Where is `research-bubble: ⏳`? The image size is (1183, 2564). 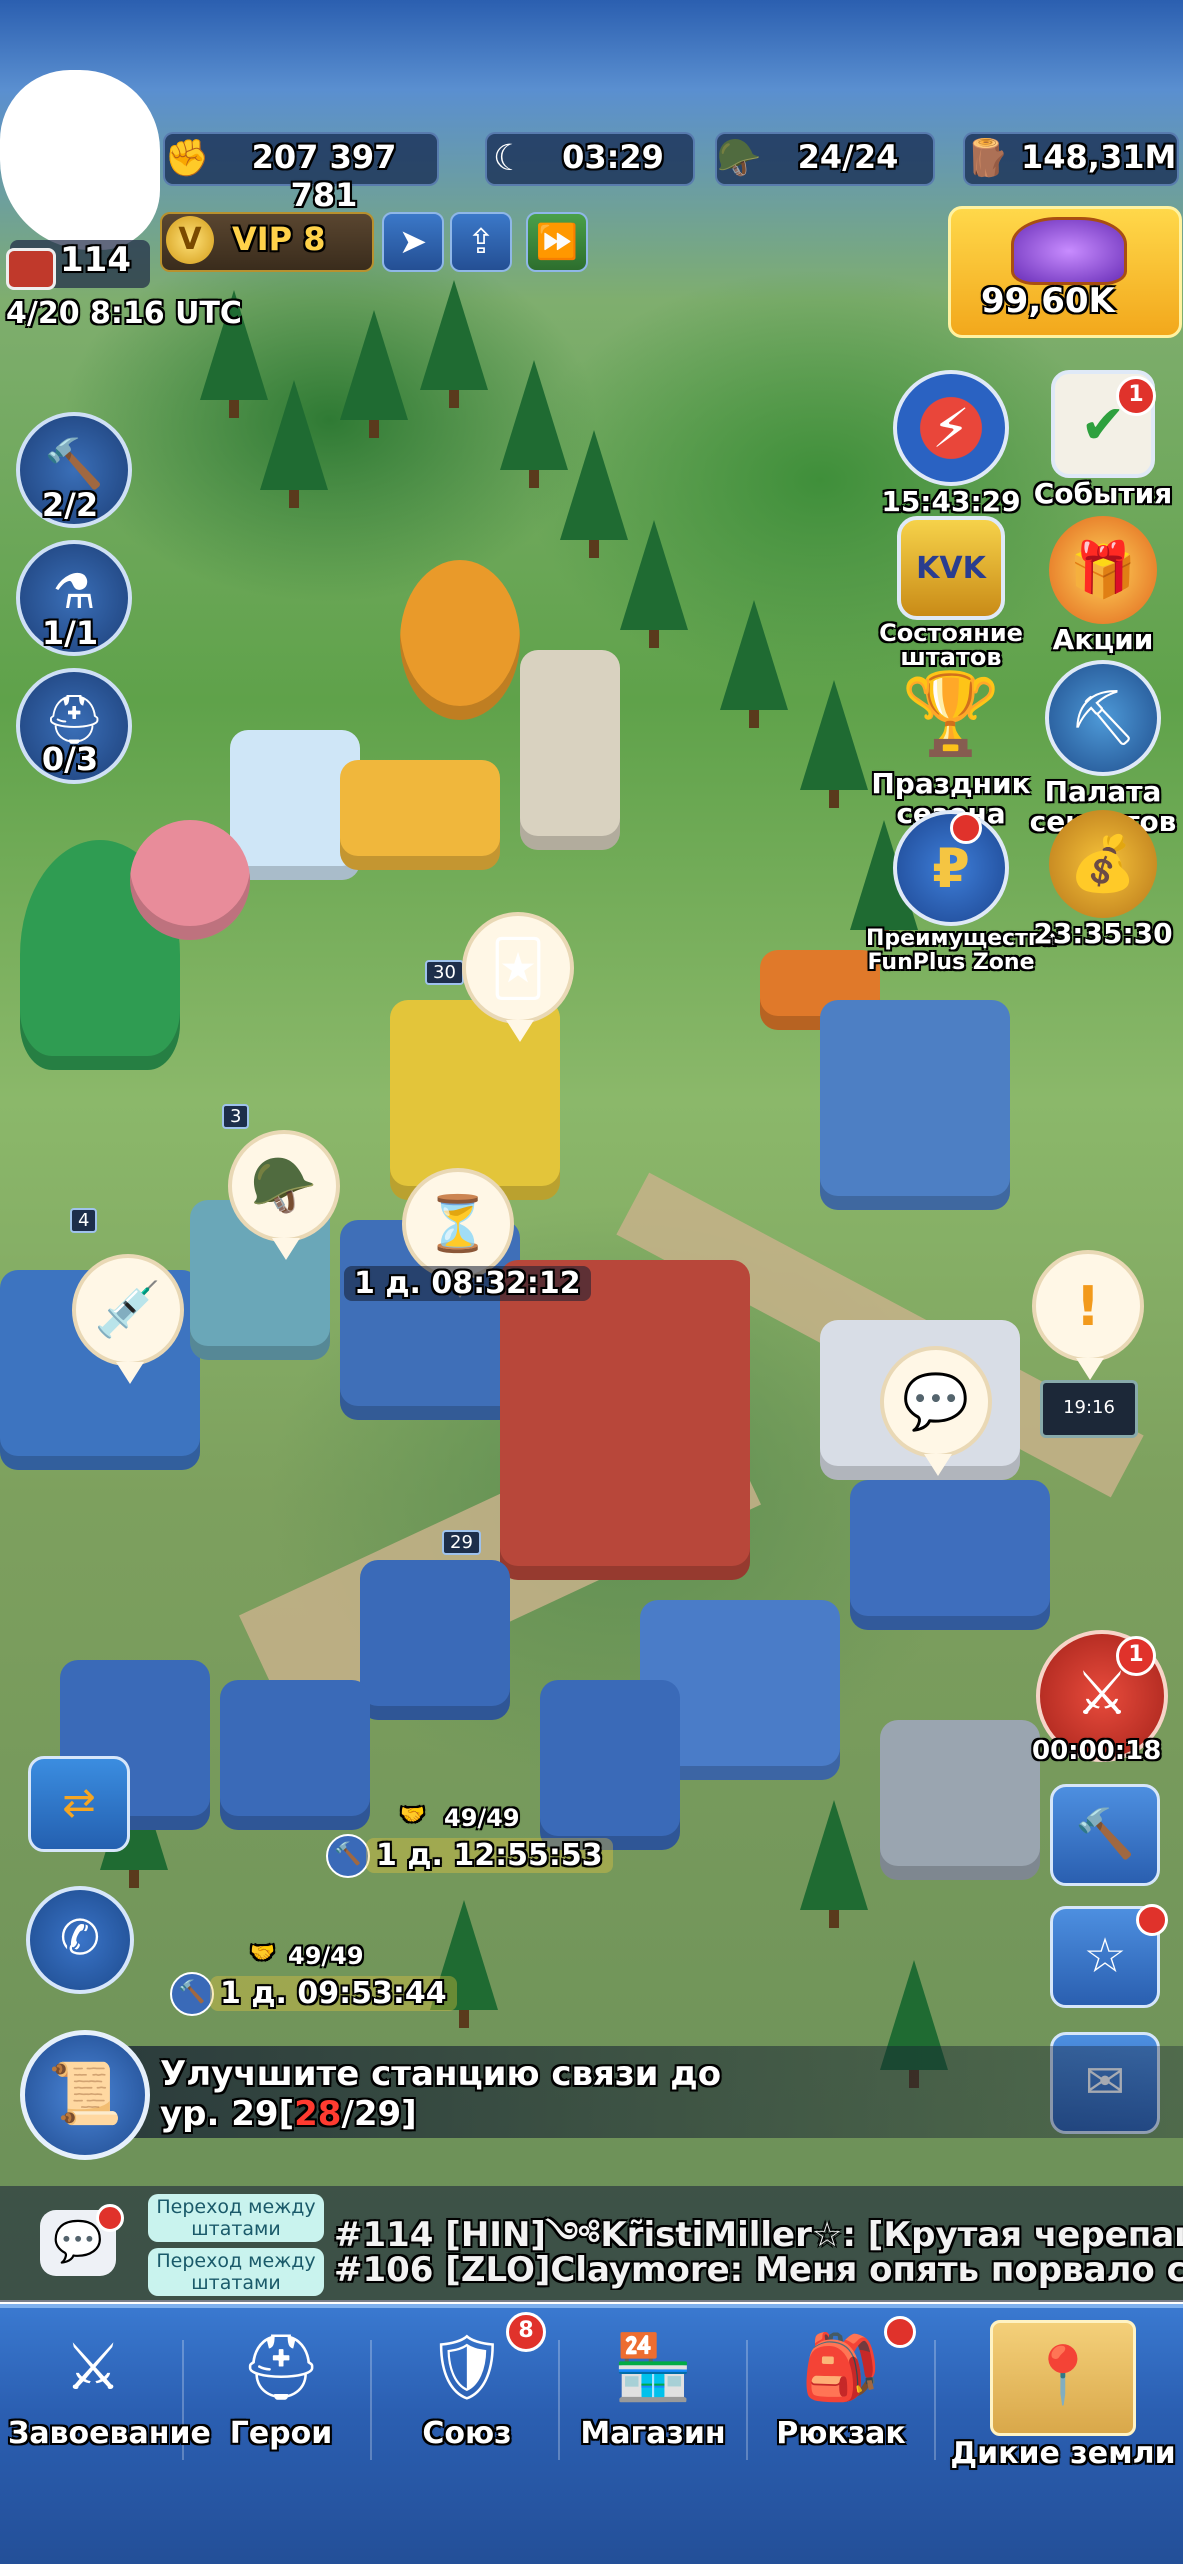 research-bubble: ⏳ is located at coordinates (458, 1233).